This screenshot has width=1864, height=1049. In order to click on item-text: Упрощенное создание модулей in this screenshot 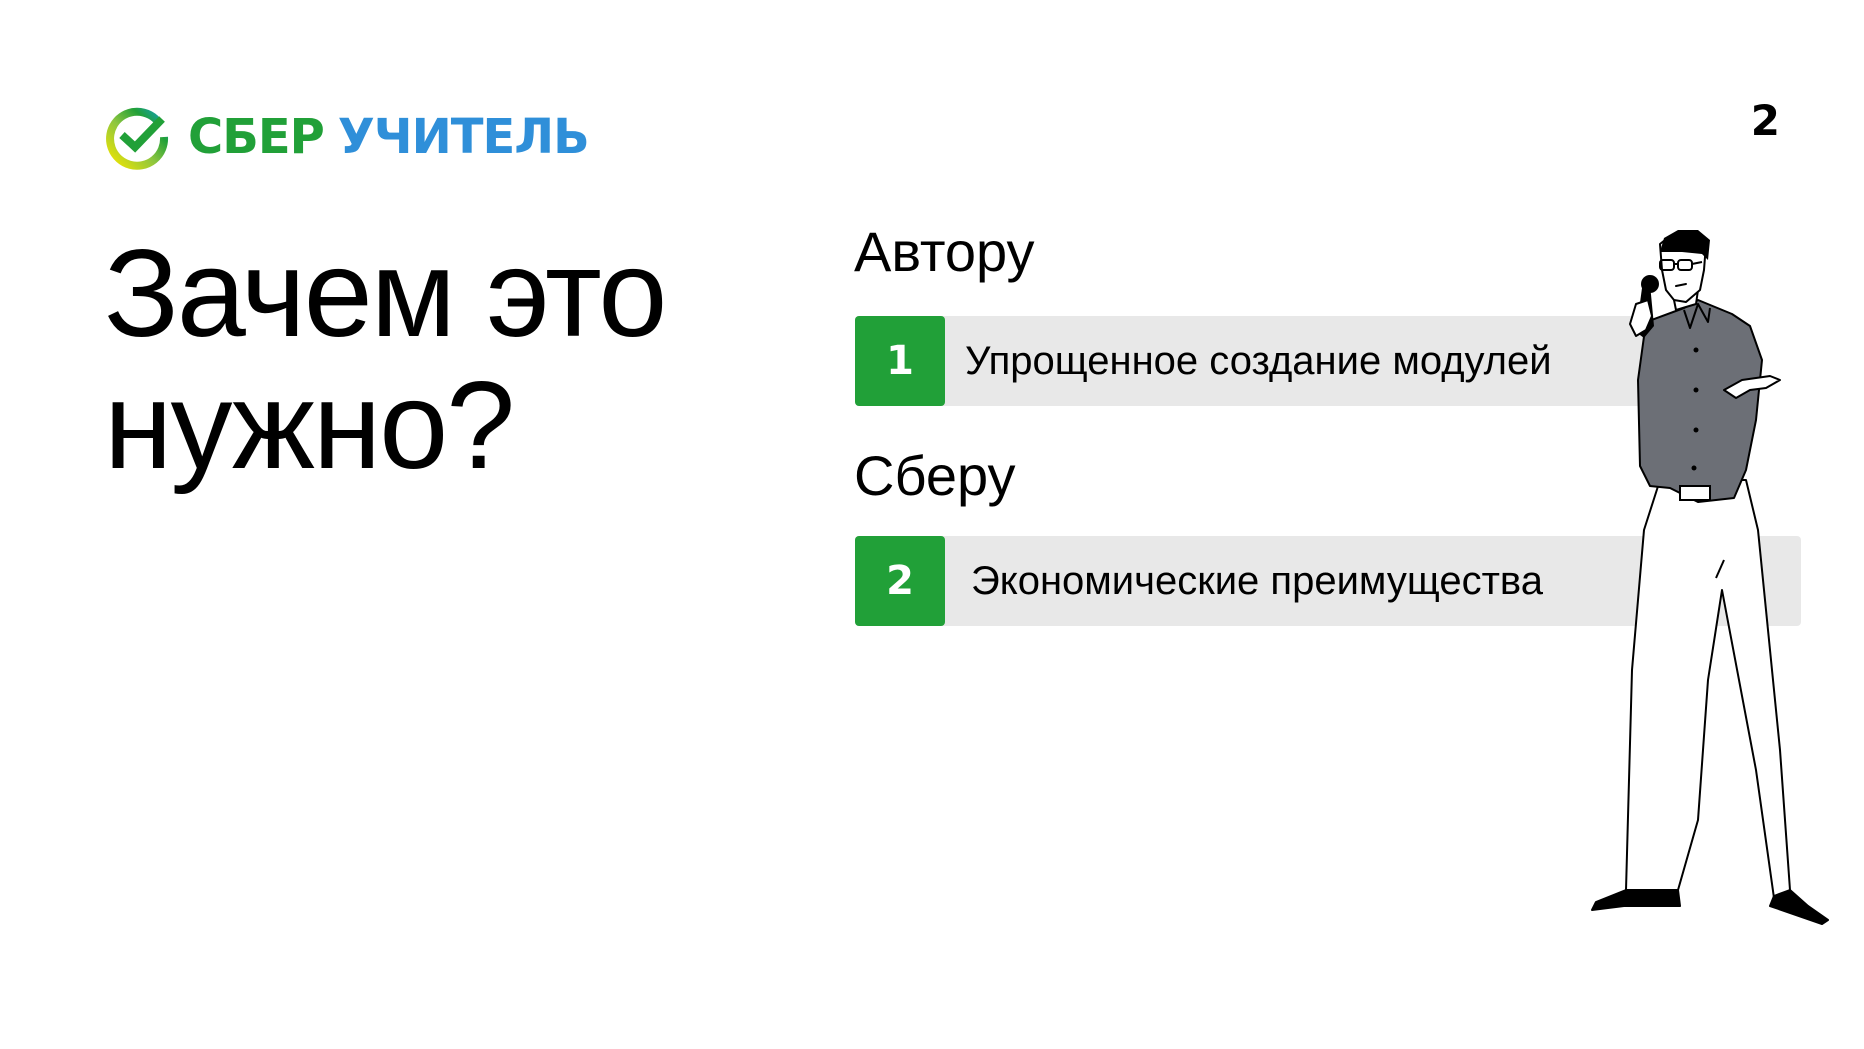, I will do `click(1258, 361)`.